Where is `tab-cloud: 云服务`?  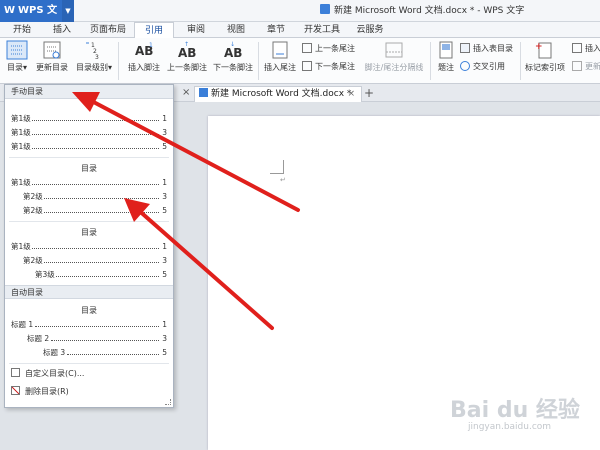
tab-cloud: 云服务 is located at coordinates (370, 30).